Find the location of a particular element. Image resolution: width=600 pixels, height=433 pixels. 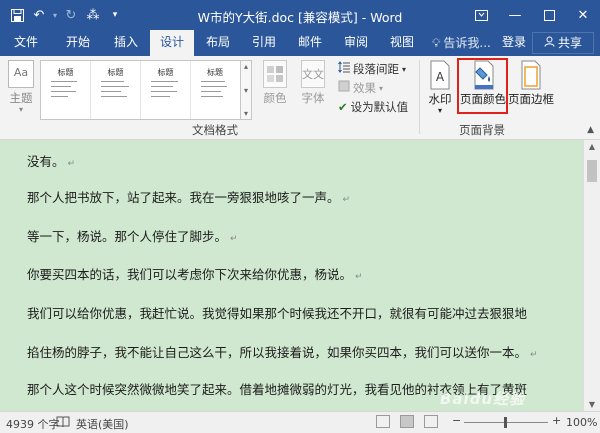

paragraph: 没有。 ↵ is located at coordinates (51, 161).